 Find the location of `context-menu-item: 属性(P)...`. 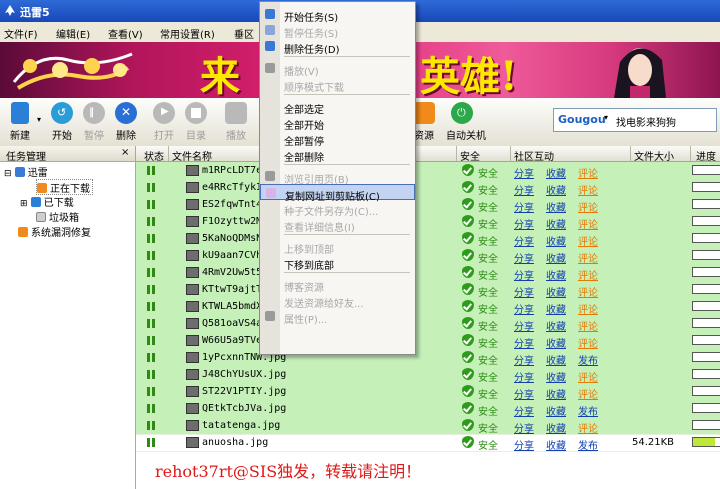

context-menu-item: 属性(P)... is located at coordinates (337, 317).